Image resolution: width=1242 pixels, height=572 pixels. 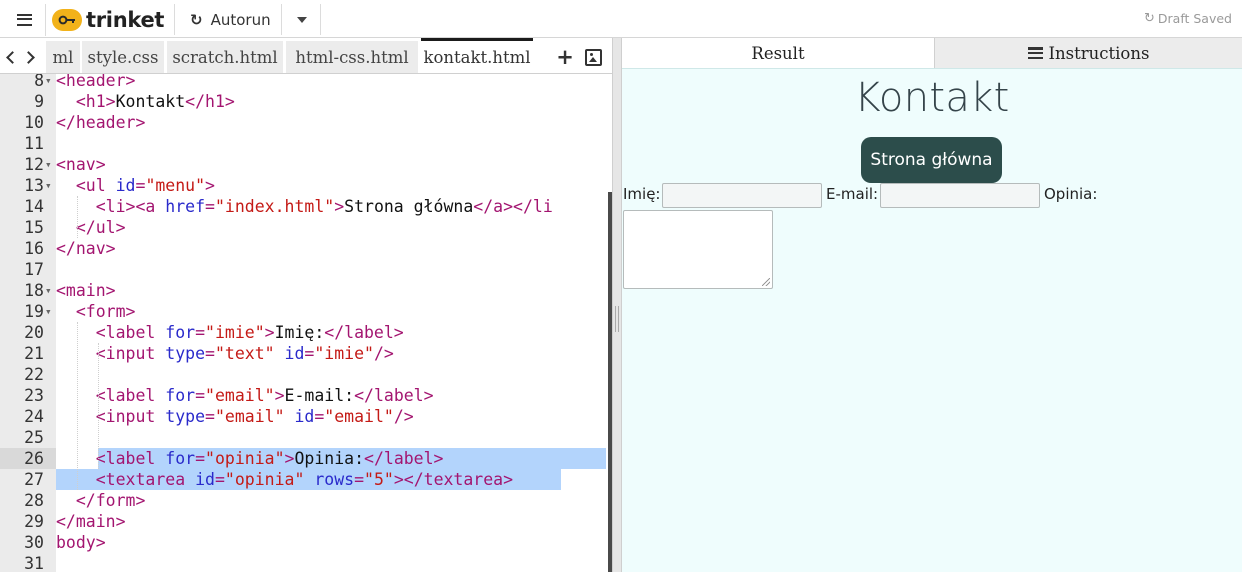 What do you see at coordinates (352, 57) in the screenshot?
I see `tab-html-css-html: html-css.html` at bounding box center [352, 57].